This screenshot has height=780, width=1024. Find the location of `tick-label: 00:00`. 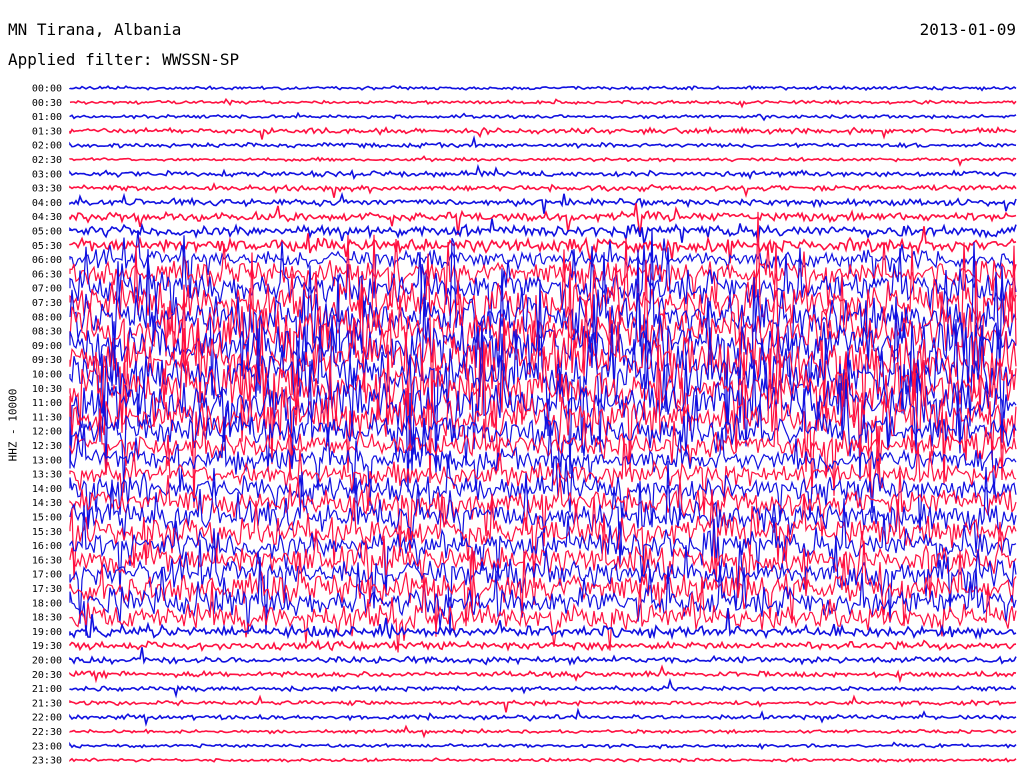

tick-label: 00:00 is located at coordinates (47, 89).